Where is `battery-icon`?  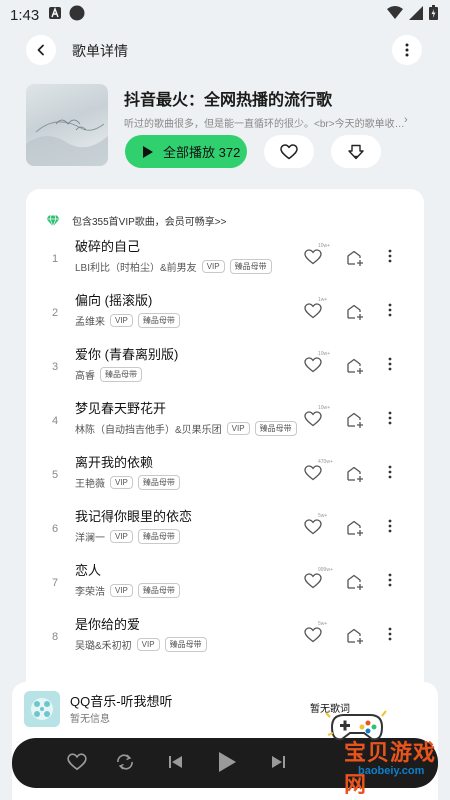
battery-icon is located at coordinates (433, 15).